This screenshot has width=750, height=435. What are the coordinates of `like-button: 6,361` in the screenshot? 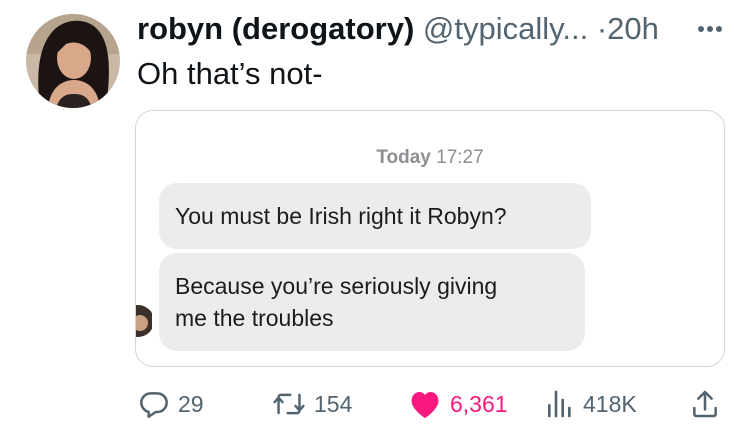 It's located at (458, 404).